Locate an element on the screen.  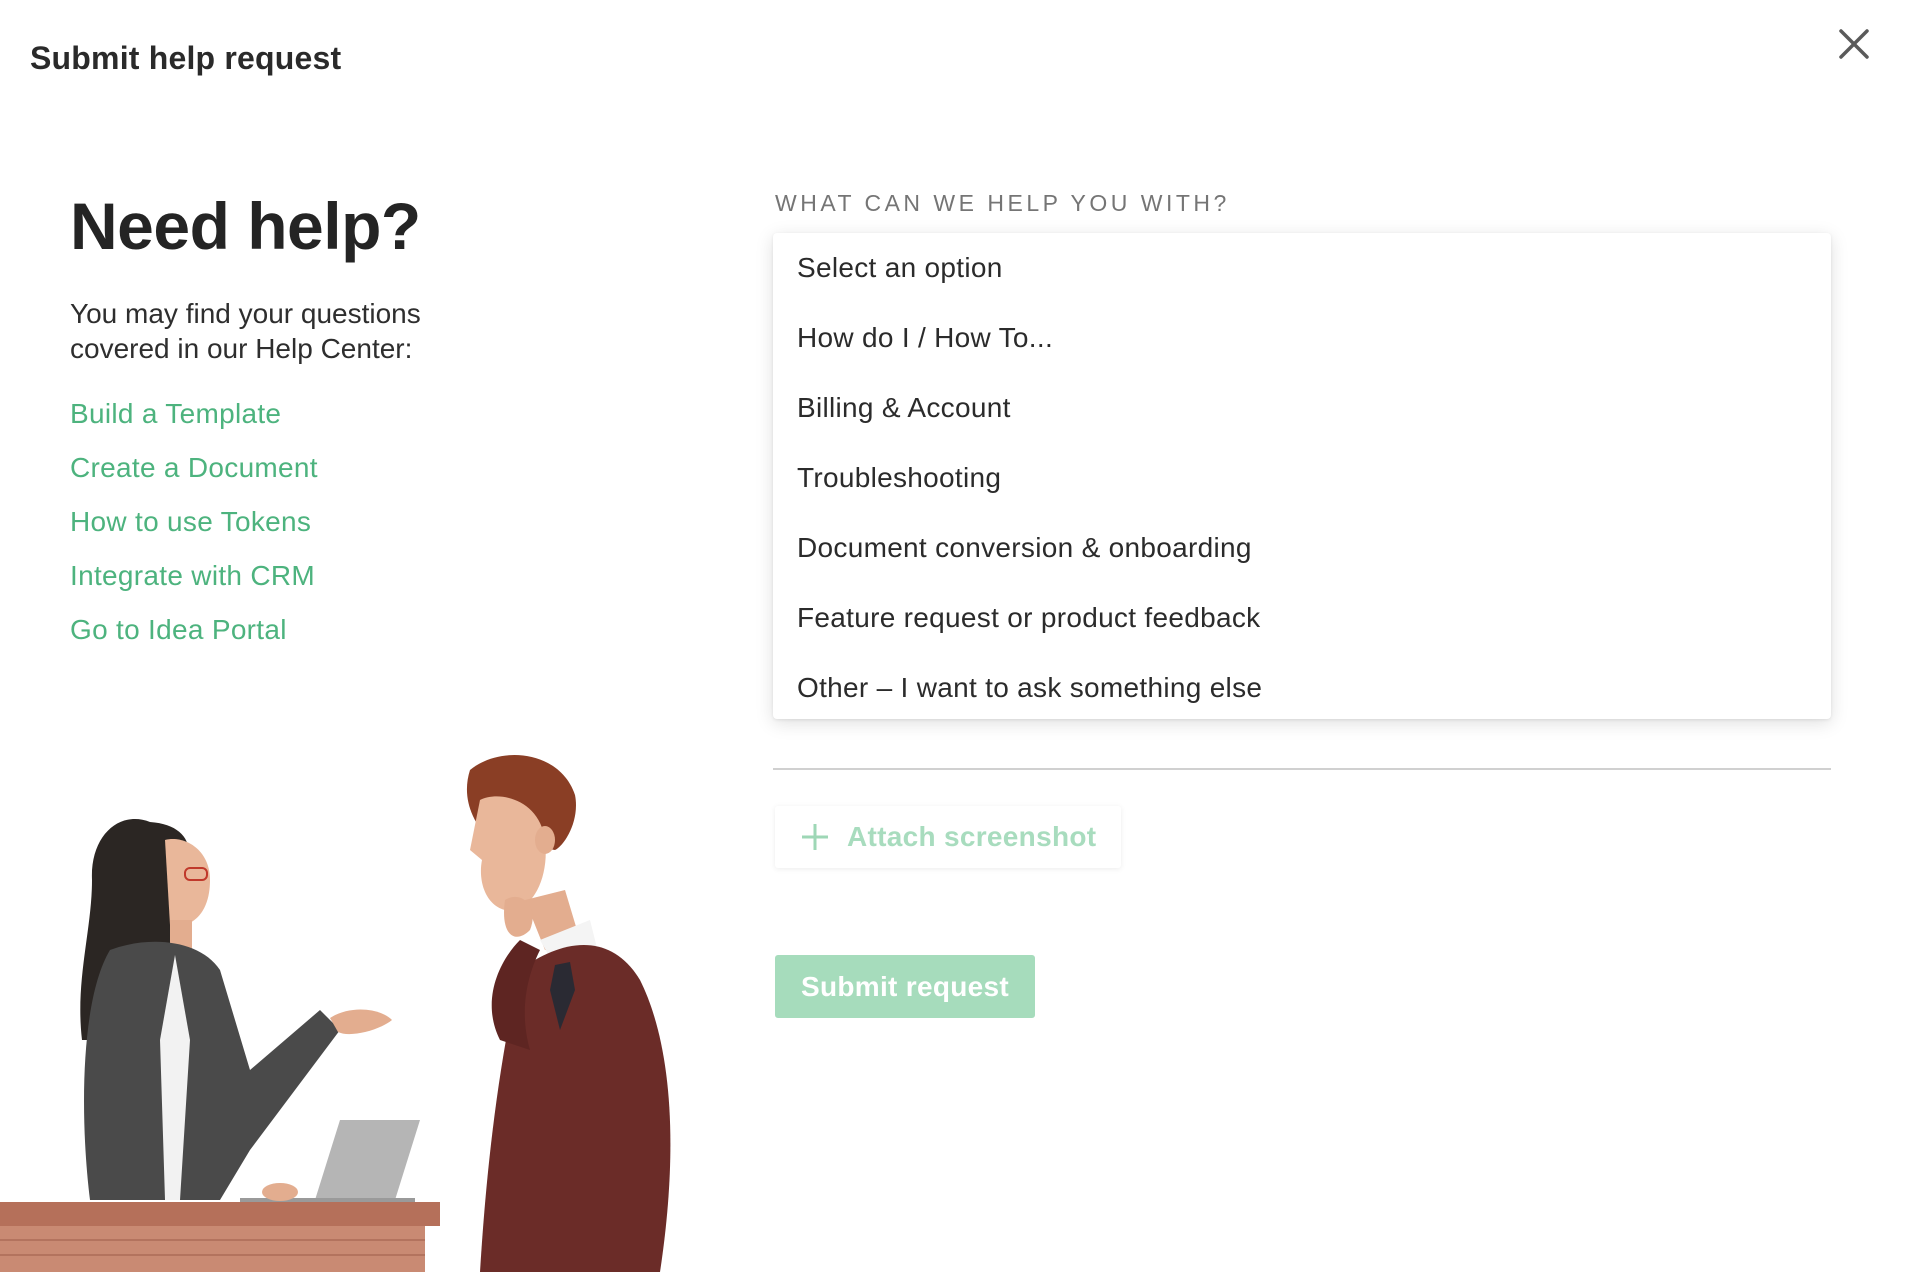
attach-screenshot-button: Attach screenshot is located at coordinates (948, 837).